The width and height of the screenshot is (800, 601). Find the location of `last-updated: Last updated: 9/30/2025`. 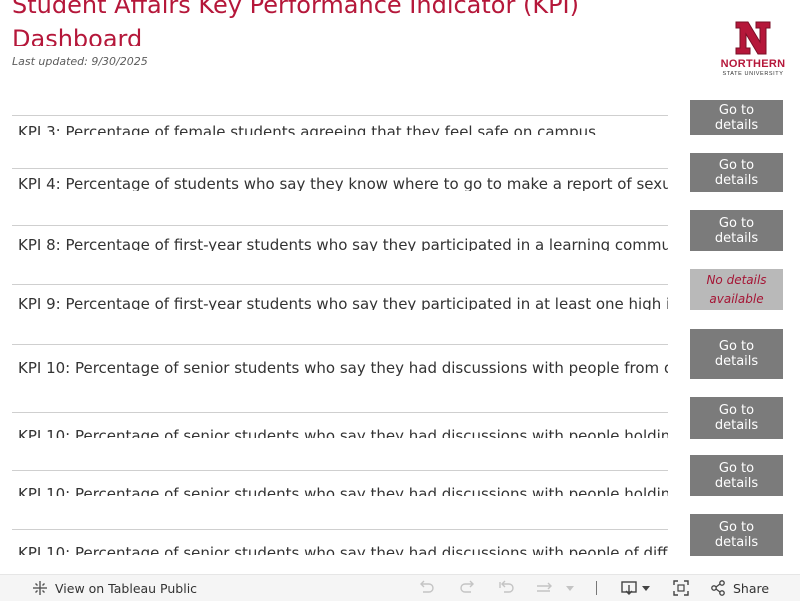

last-updated: Last updated: 9/30/2025 is located at coordinates (80, 61).